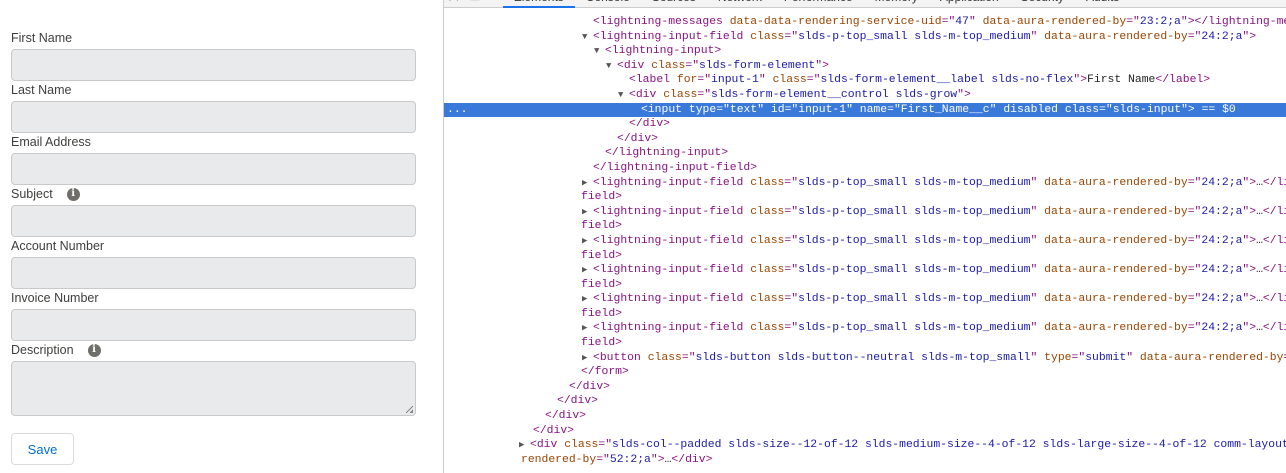  Describe the element at coordinates (666, 153) in the screenshot. I see `dom-node-text: </lightning-input>` at that location.